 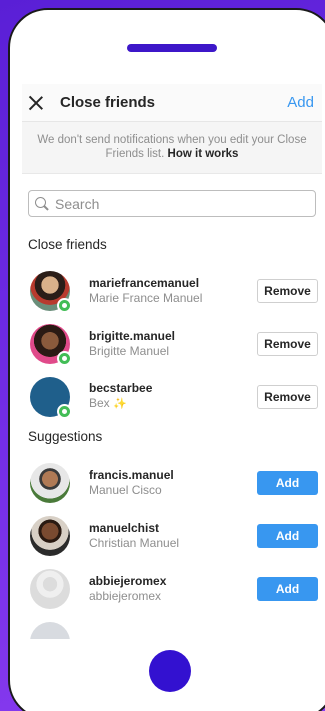 I want to click on full-name: Christian Manuel, so click(x=134, y=542).